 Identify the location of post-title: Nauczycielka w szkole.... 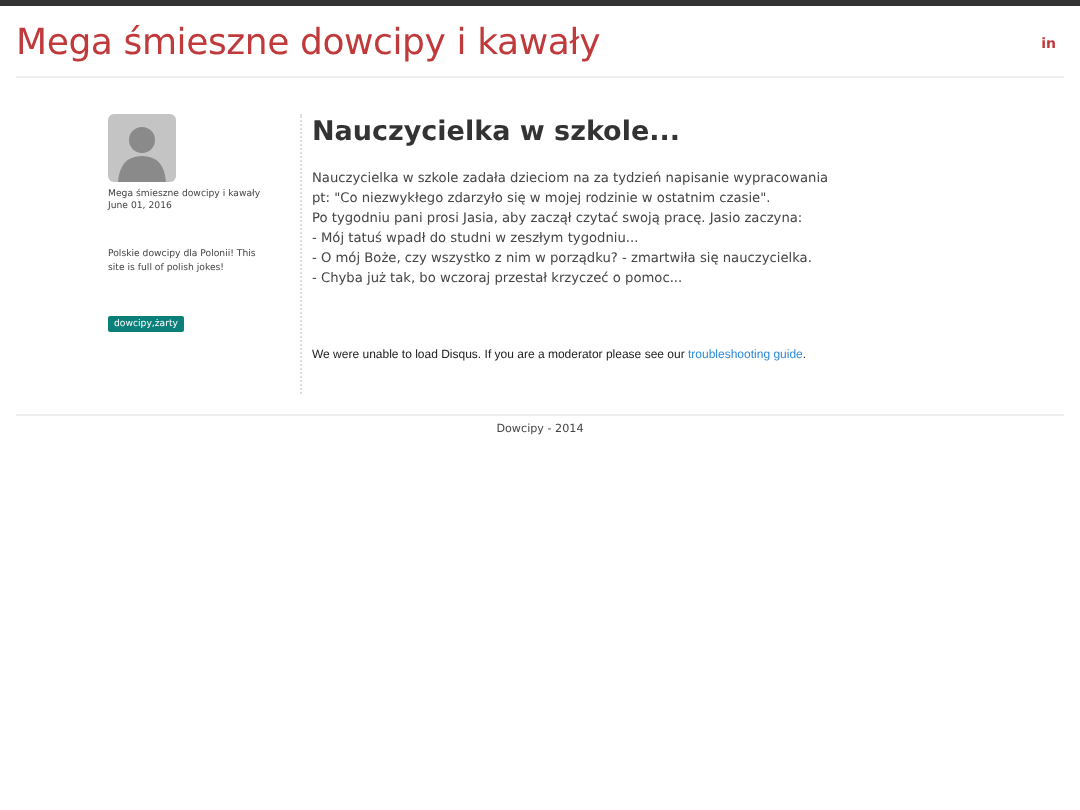
(497, 132).